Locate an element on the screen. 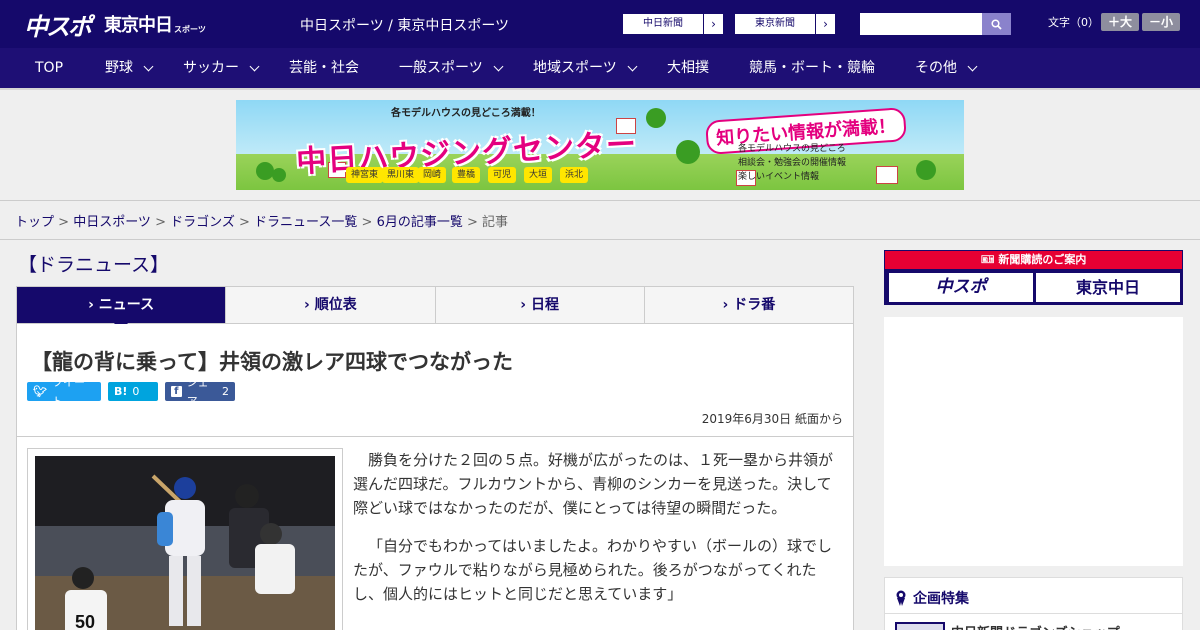 This screenshot has width=1200, height=630. nav-item-other: その他 is located at coordinates (946, 68).